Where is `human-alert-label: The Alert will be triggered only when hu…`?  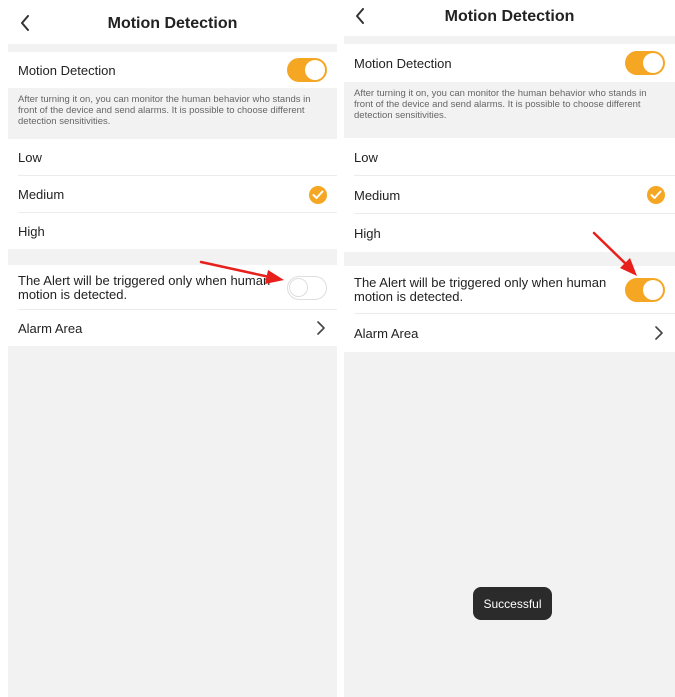
human-alert-label: The Alert will be triggered only when hu… is located at coordinates (480, 289).